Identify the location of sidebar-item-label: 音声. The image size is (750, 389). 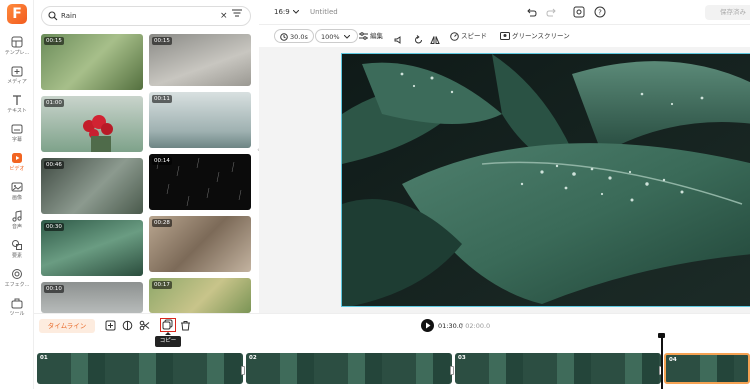
(16, 227).